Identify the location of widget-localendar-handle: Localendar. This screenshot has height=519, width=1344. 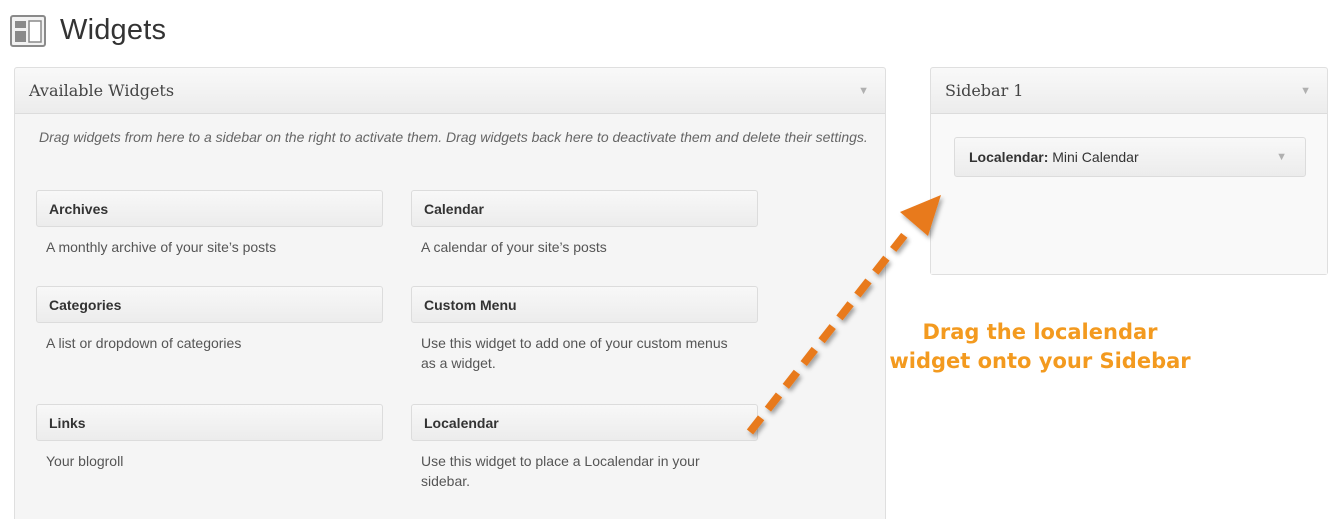
(584, 422).